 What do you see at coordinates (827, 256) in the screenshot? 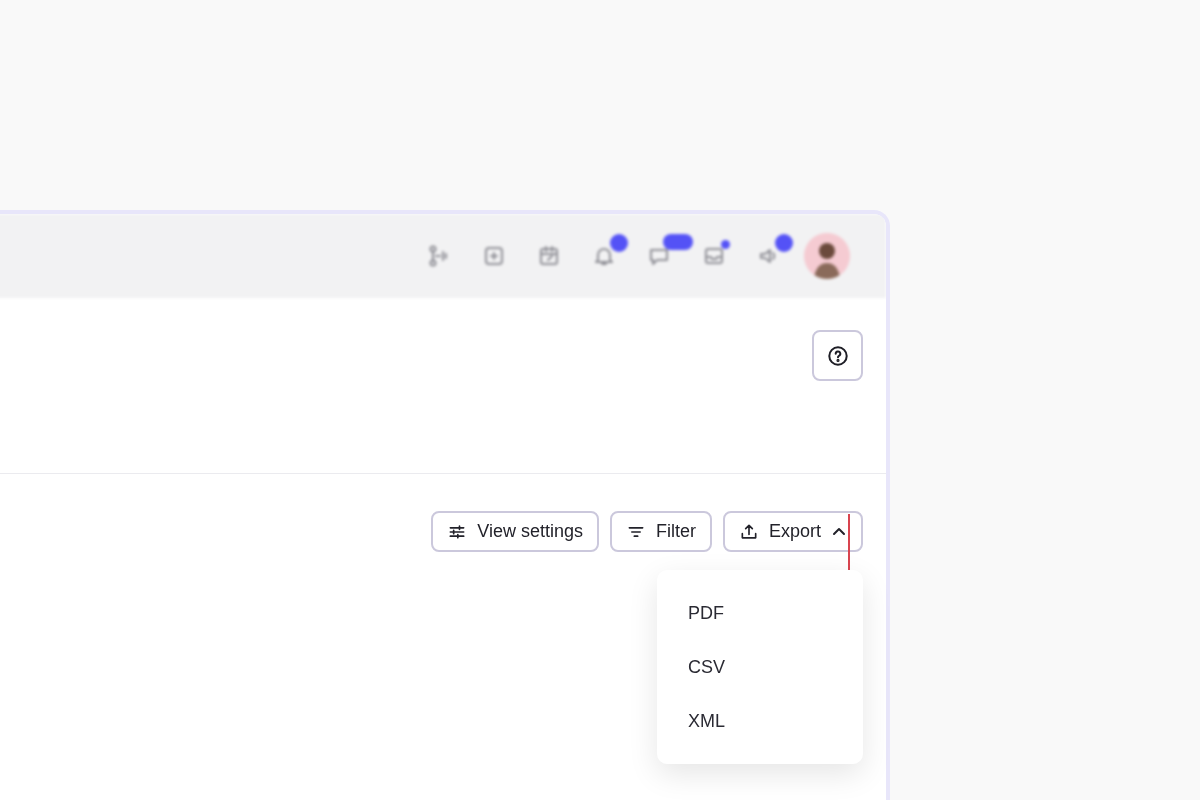
I see `avatar-icon` at bounding box center [827, 256].